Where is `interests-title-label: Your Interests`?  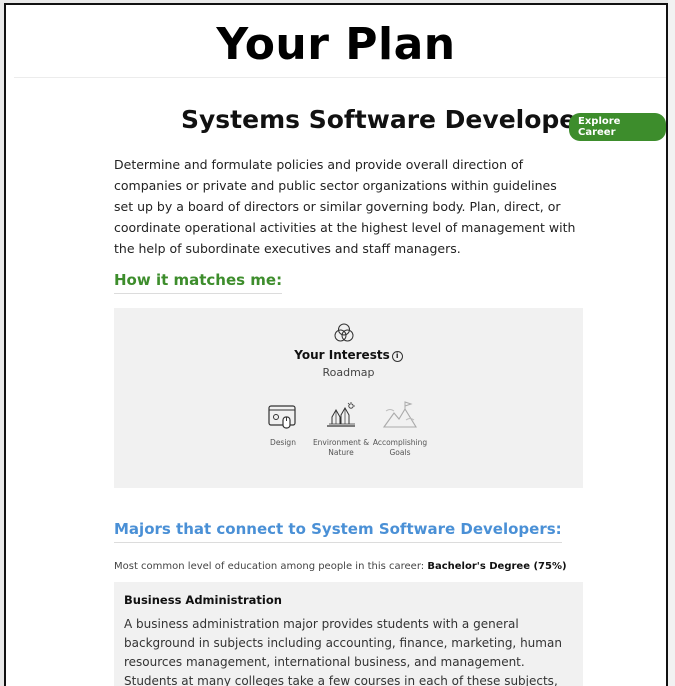 interests-title-label: Your Interests is located at coordinates (342, 355).